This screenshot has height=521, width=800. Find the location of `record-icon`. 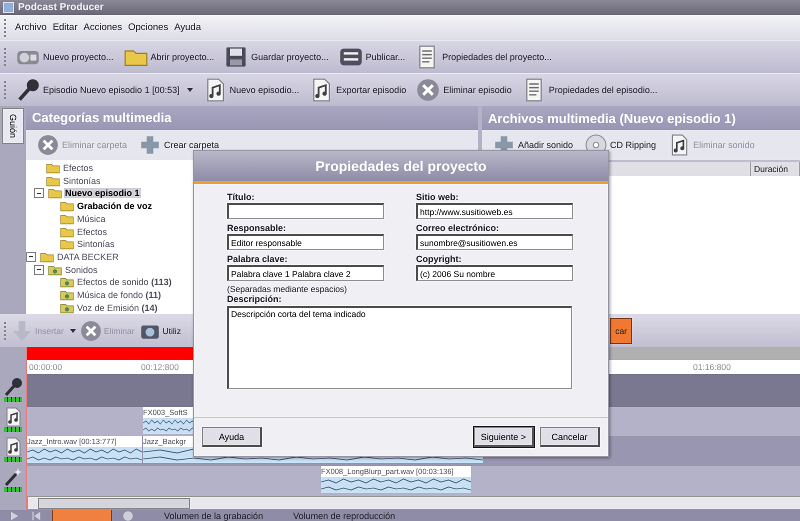

record-icon is located at coordinates (128, 515).